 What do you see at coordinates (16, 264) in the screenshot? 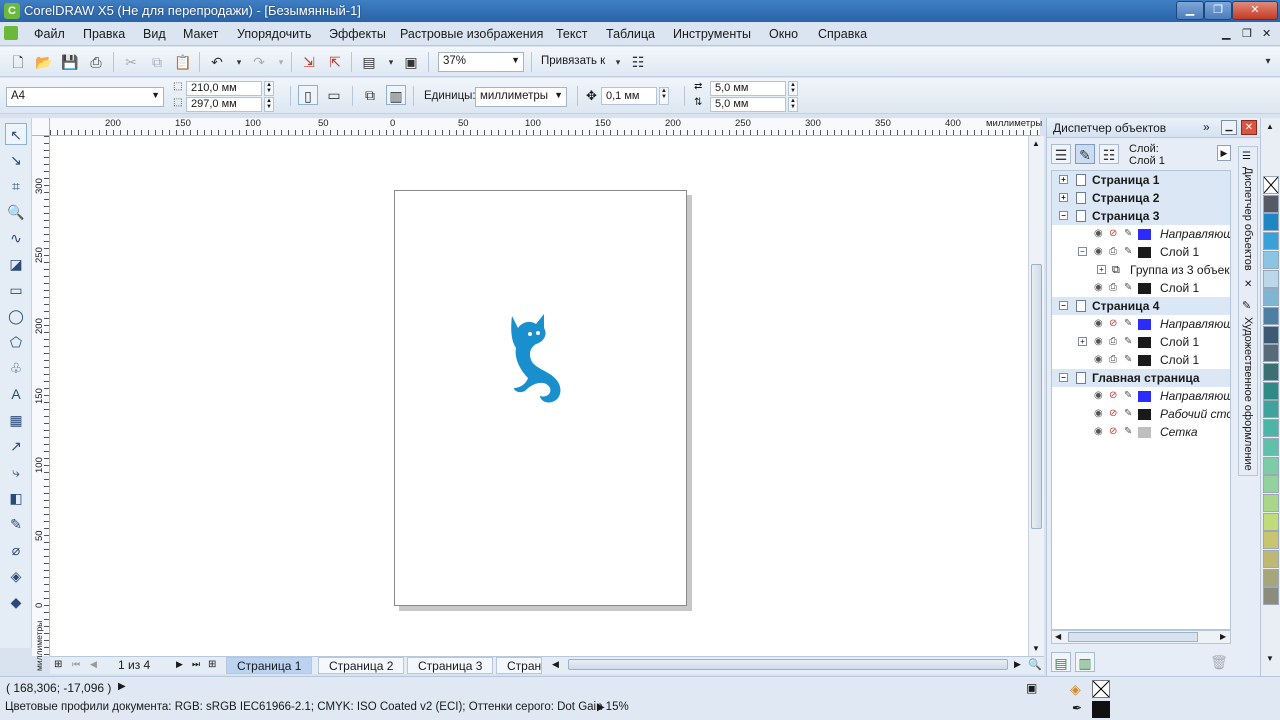
I see `smart-fill-tool-icon: ◪` at bounding box center [16, 264].